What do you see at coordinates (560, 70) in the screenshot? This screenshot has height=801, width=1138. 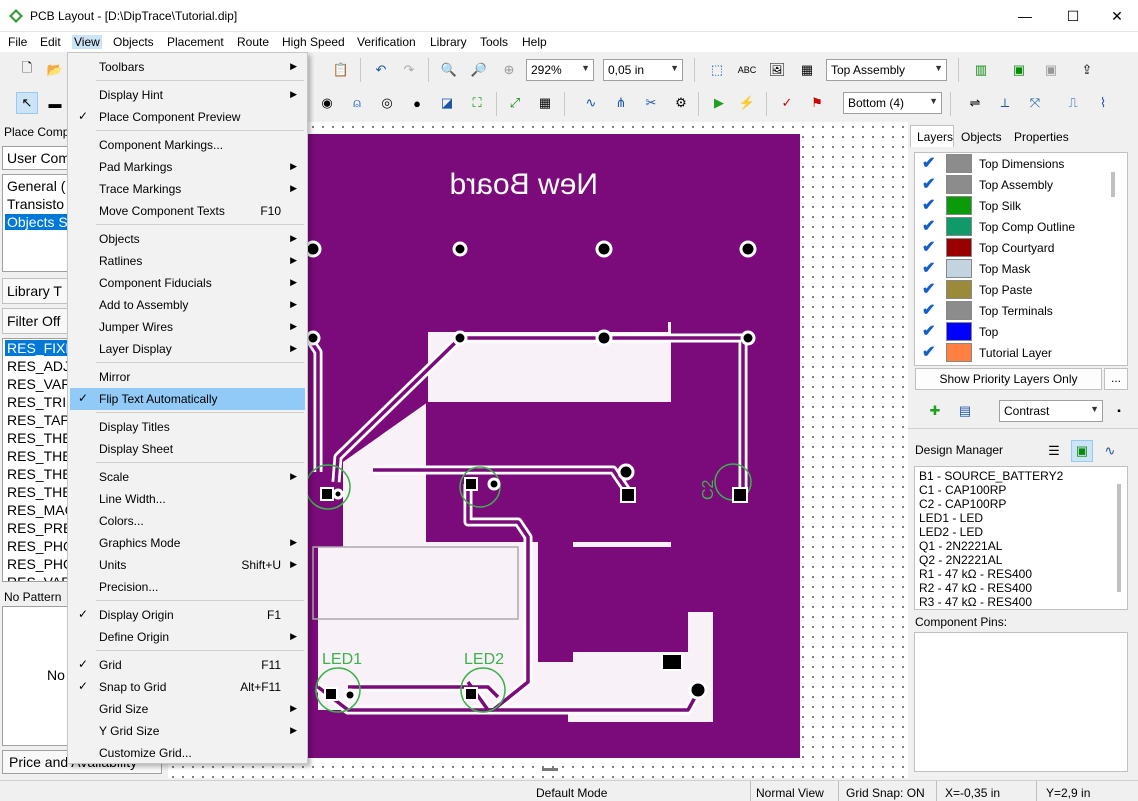 I see `zoom-combo: 292% ▼` at bounding box center [560, 70].